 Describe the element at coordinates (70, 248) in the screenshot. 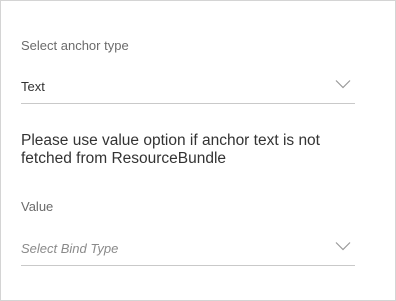

I see `bind-type-placeholder: Select Bind Type` at that location.